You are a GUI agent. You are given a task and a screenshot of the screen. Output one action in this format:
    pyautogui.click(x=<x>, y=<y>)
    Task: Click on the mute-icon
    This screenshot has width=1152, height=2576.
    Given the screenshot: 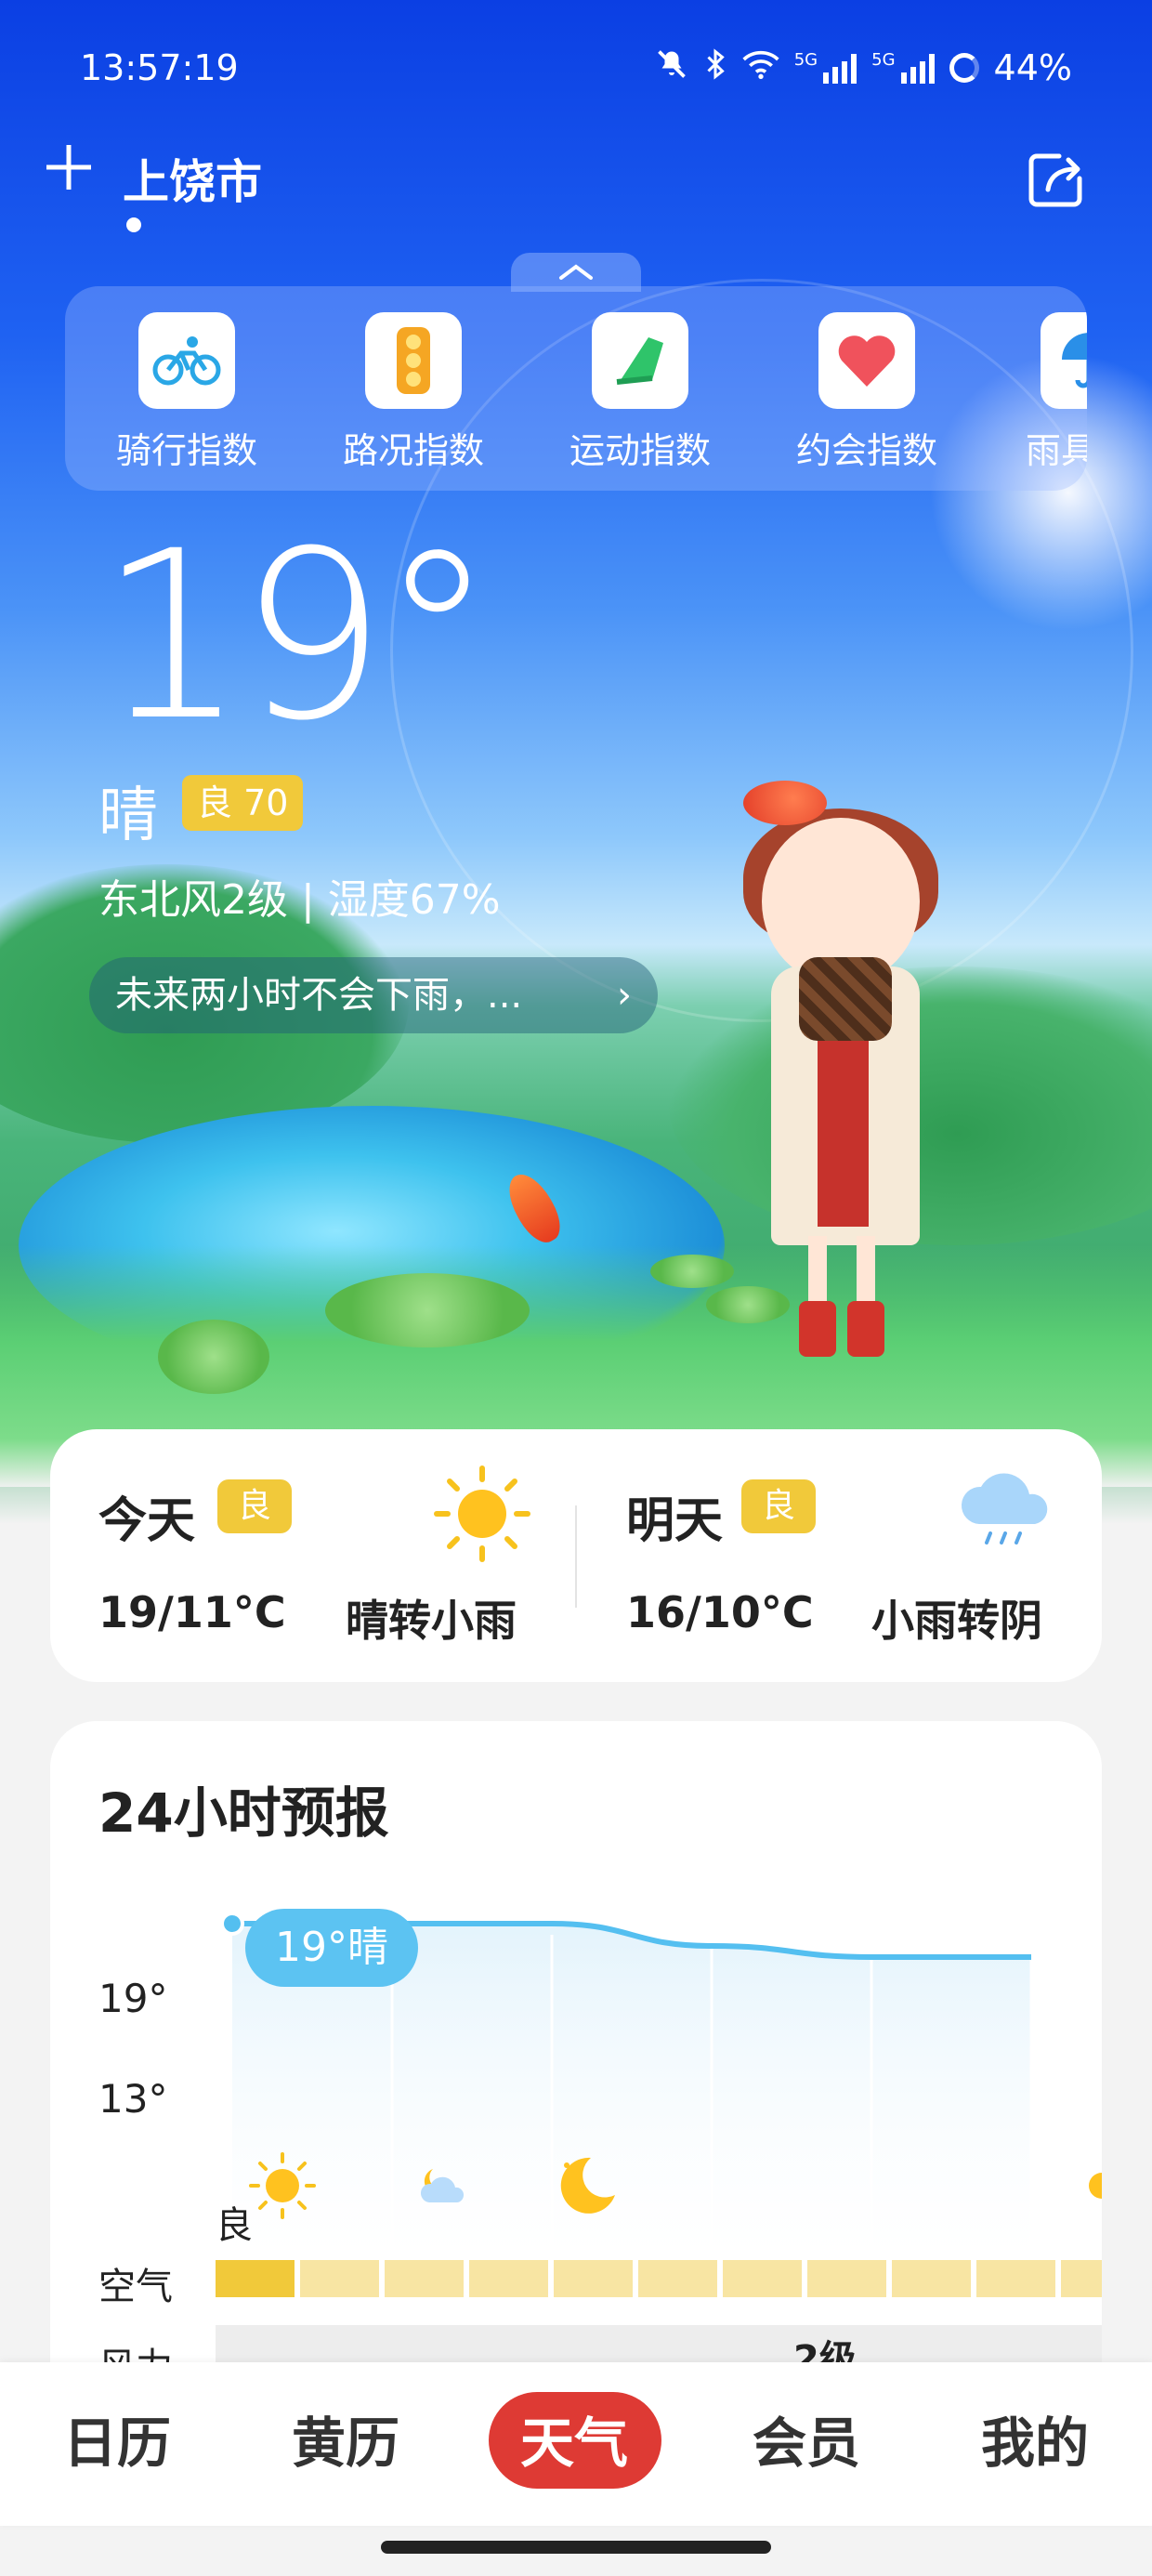 What is the action you would take?
    pyautogui.click(x=671, y=67)
    